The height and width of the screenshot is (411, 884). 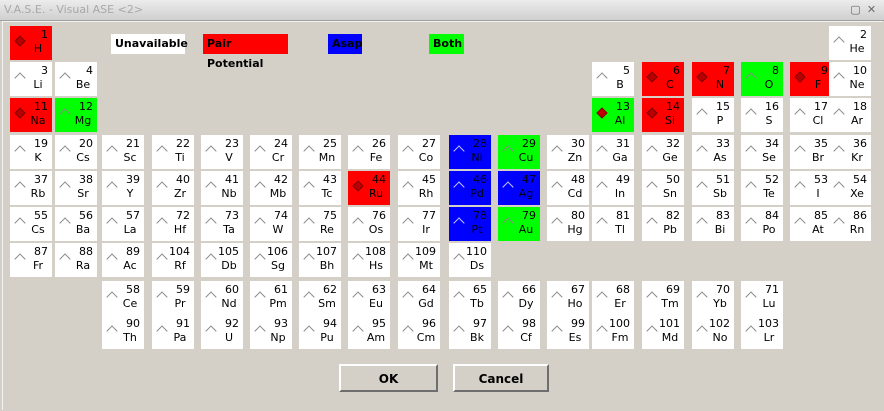 I want to click on element-ni: 28 Ni, so click(x=470, y=152).